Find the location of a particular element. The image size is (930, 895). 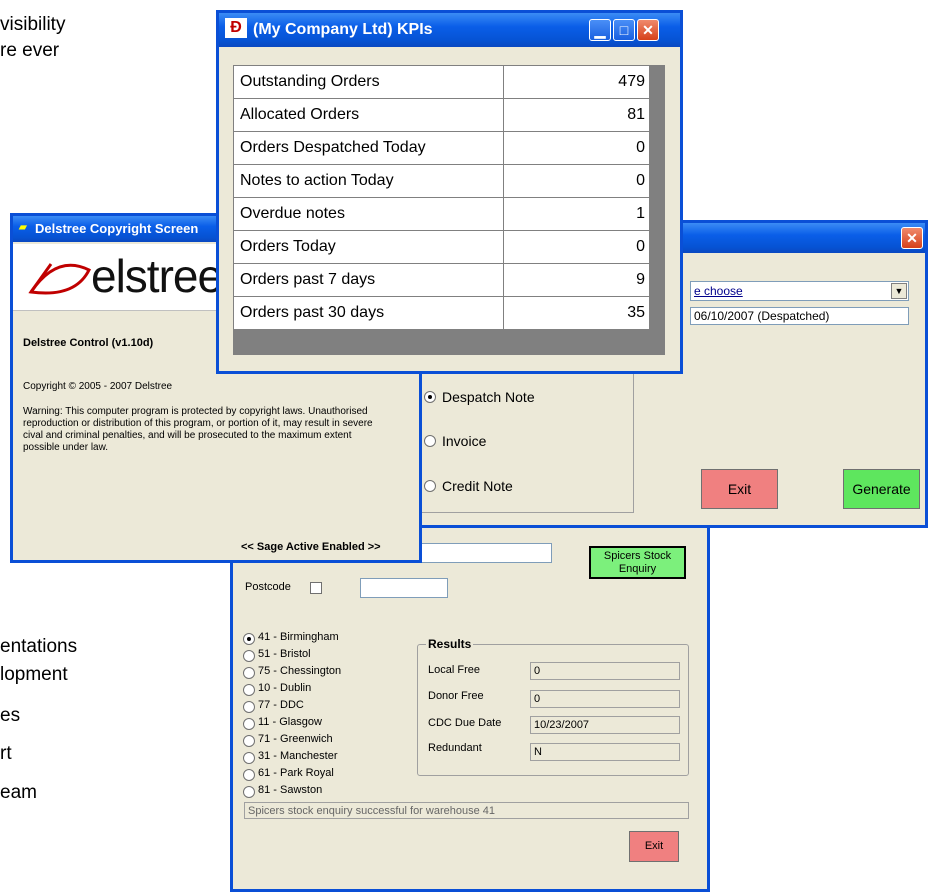

generate-button: Generate is located at coordinates (881, 489).